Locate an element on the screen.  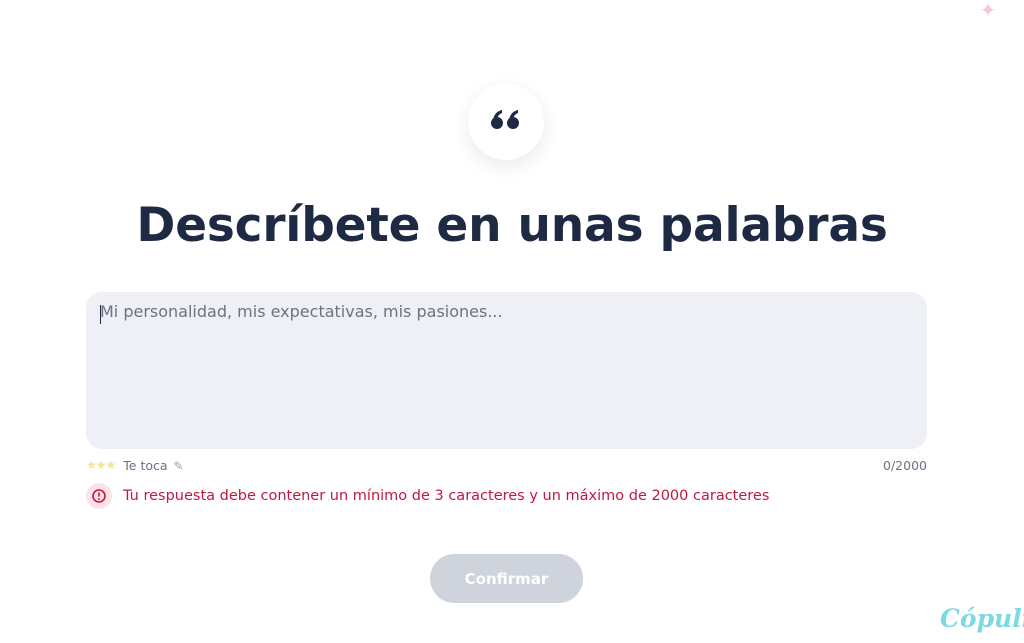
alert-circle-icon is located at coordinates (99, 496).